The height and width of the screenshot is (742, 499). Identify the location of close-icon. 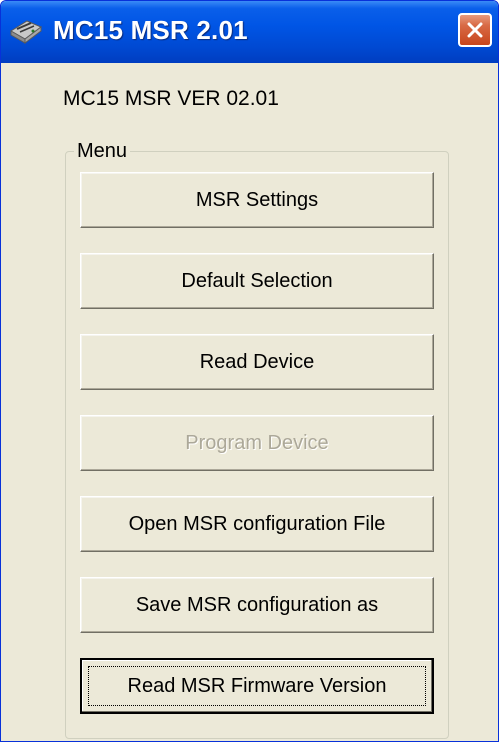
(475, 30).